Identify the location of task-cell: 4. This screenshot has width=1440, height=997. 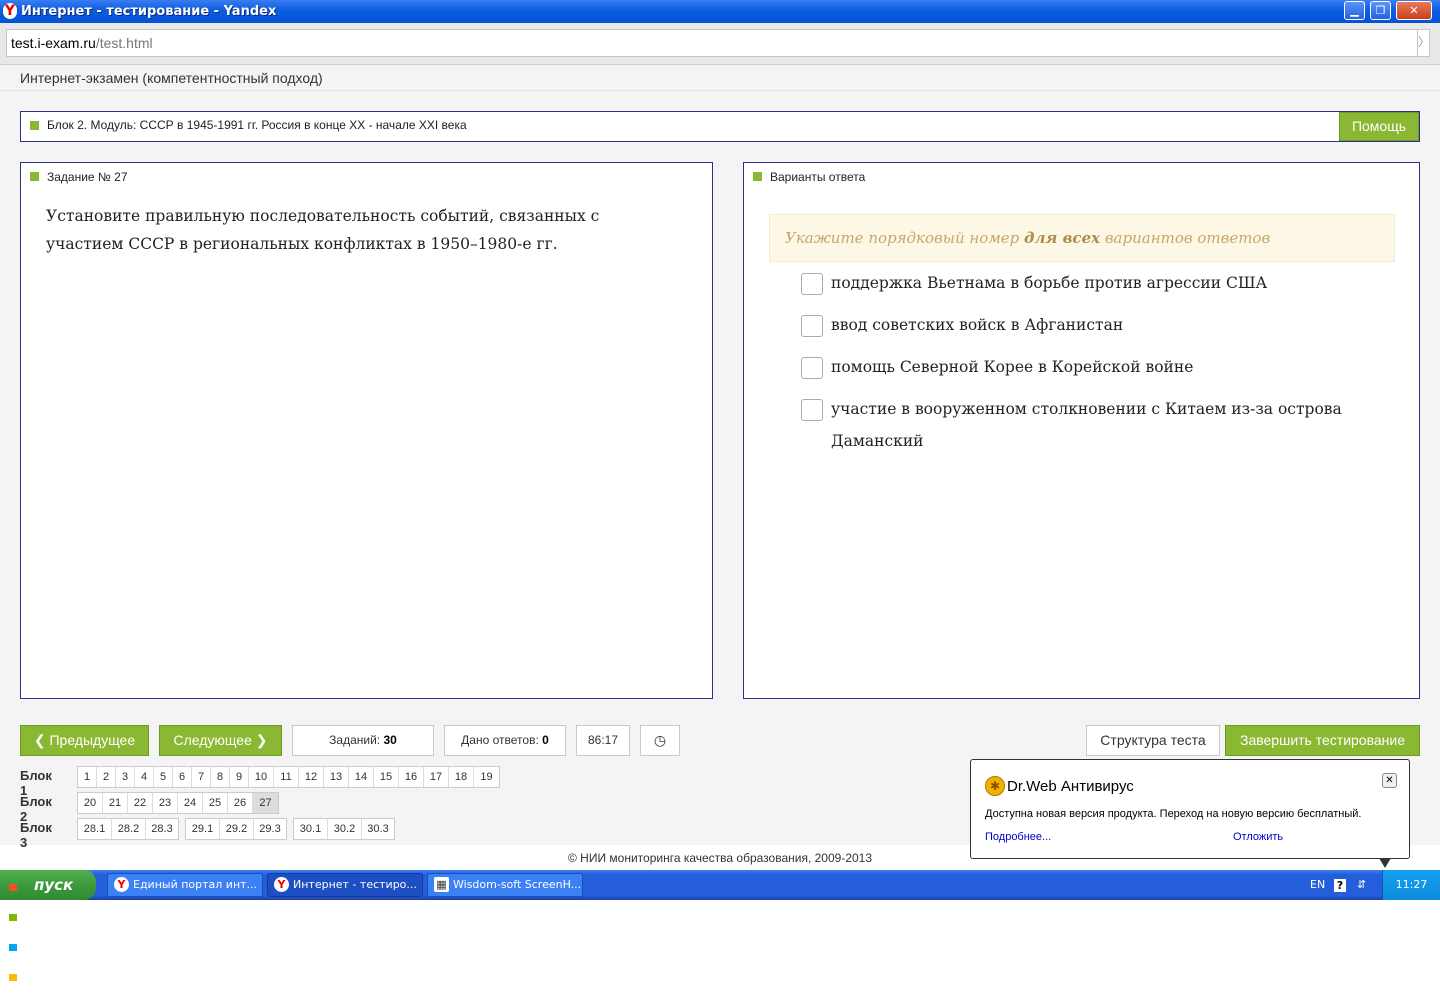
(144, 777).